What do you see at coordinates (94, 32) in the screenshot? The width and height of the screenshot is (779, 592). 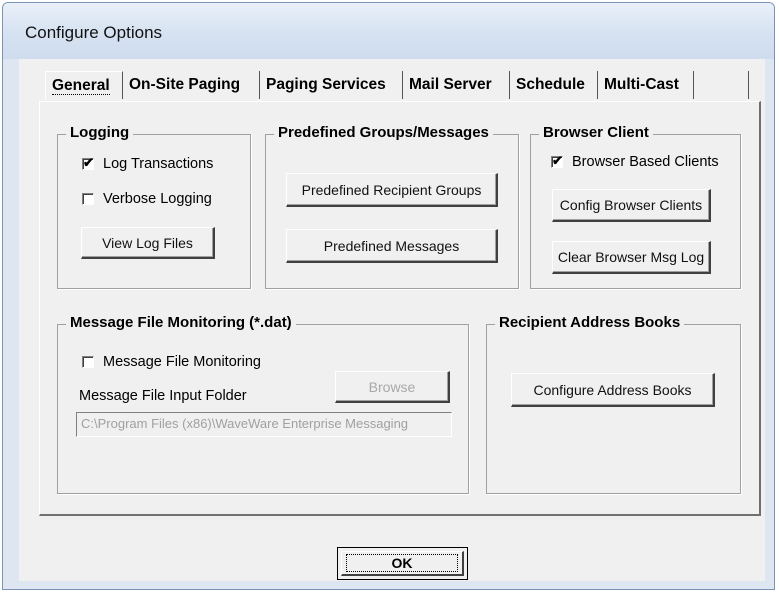 I see `window-title: Configure Options` at bounding box center [94, 32].